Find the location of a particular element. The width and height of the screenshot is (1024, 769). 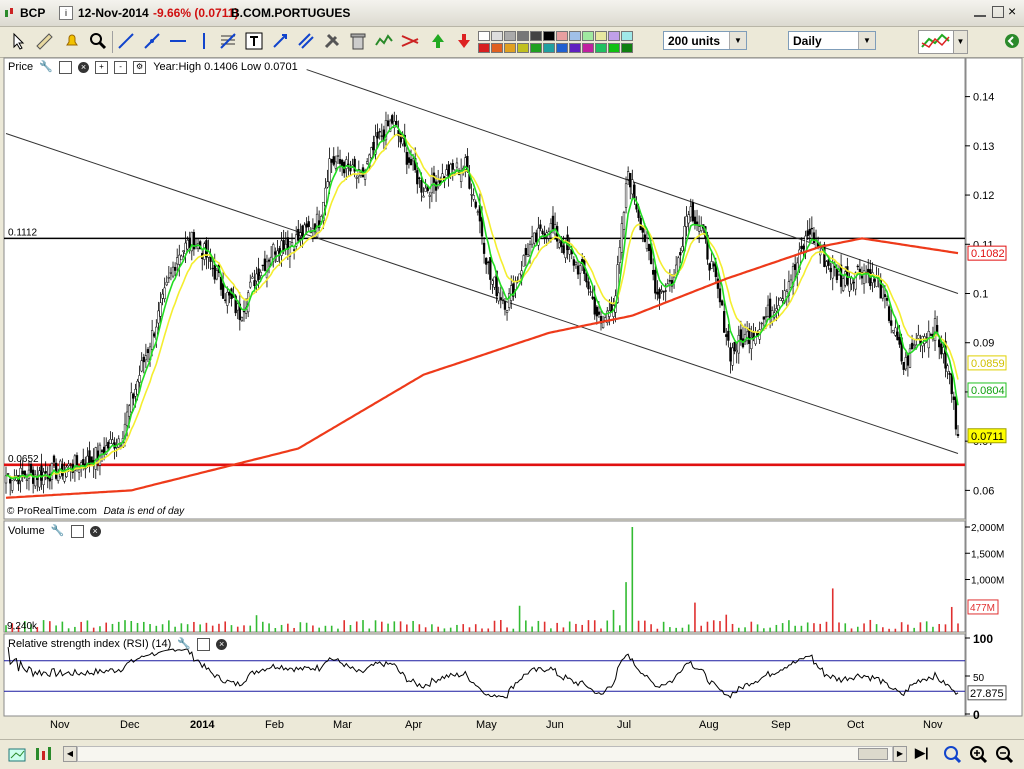

zoom-in-icon: + is located at coordinates (102, 67).